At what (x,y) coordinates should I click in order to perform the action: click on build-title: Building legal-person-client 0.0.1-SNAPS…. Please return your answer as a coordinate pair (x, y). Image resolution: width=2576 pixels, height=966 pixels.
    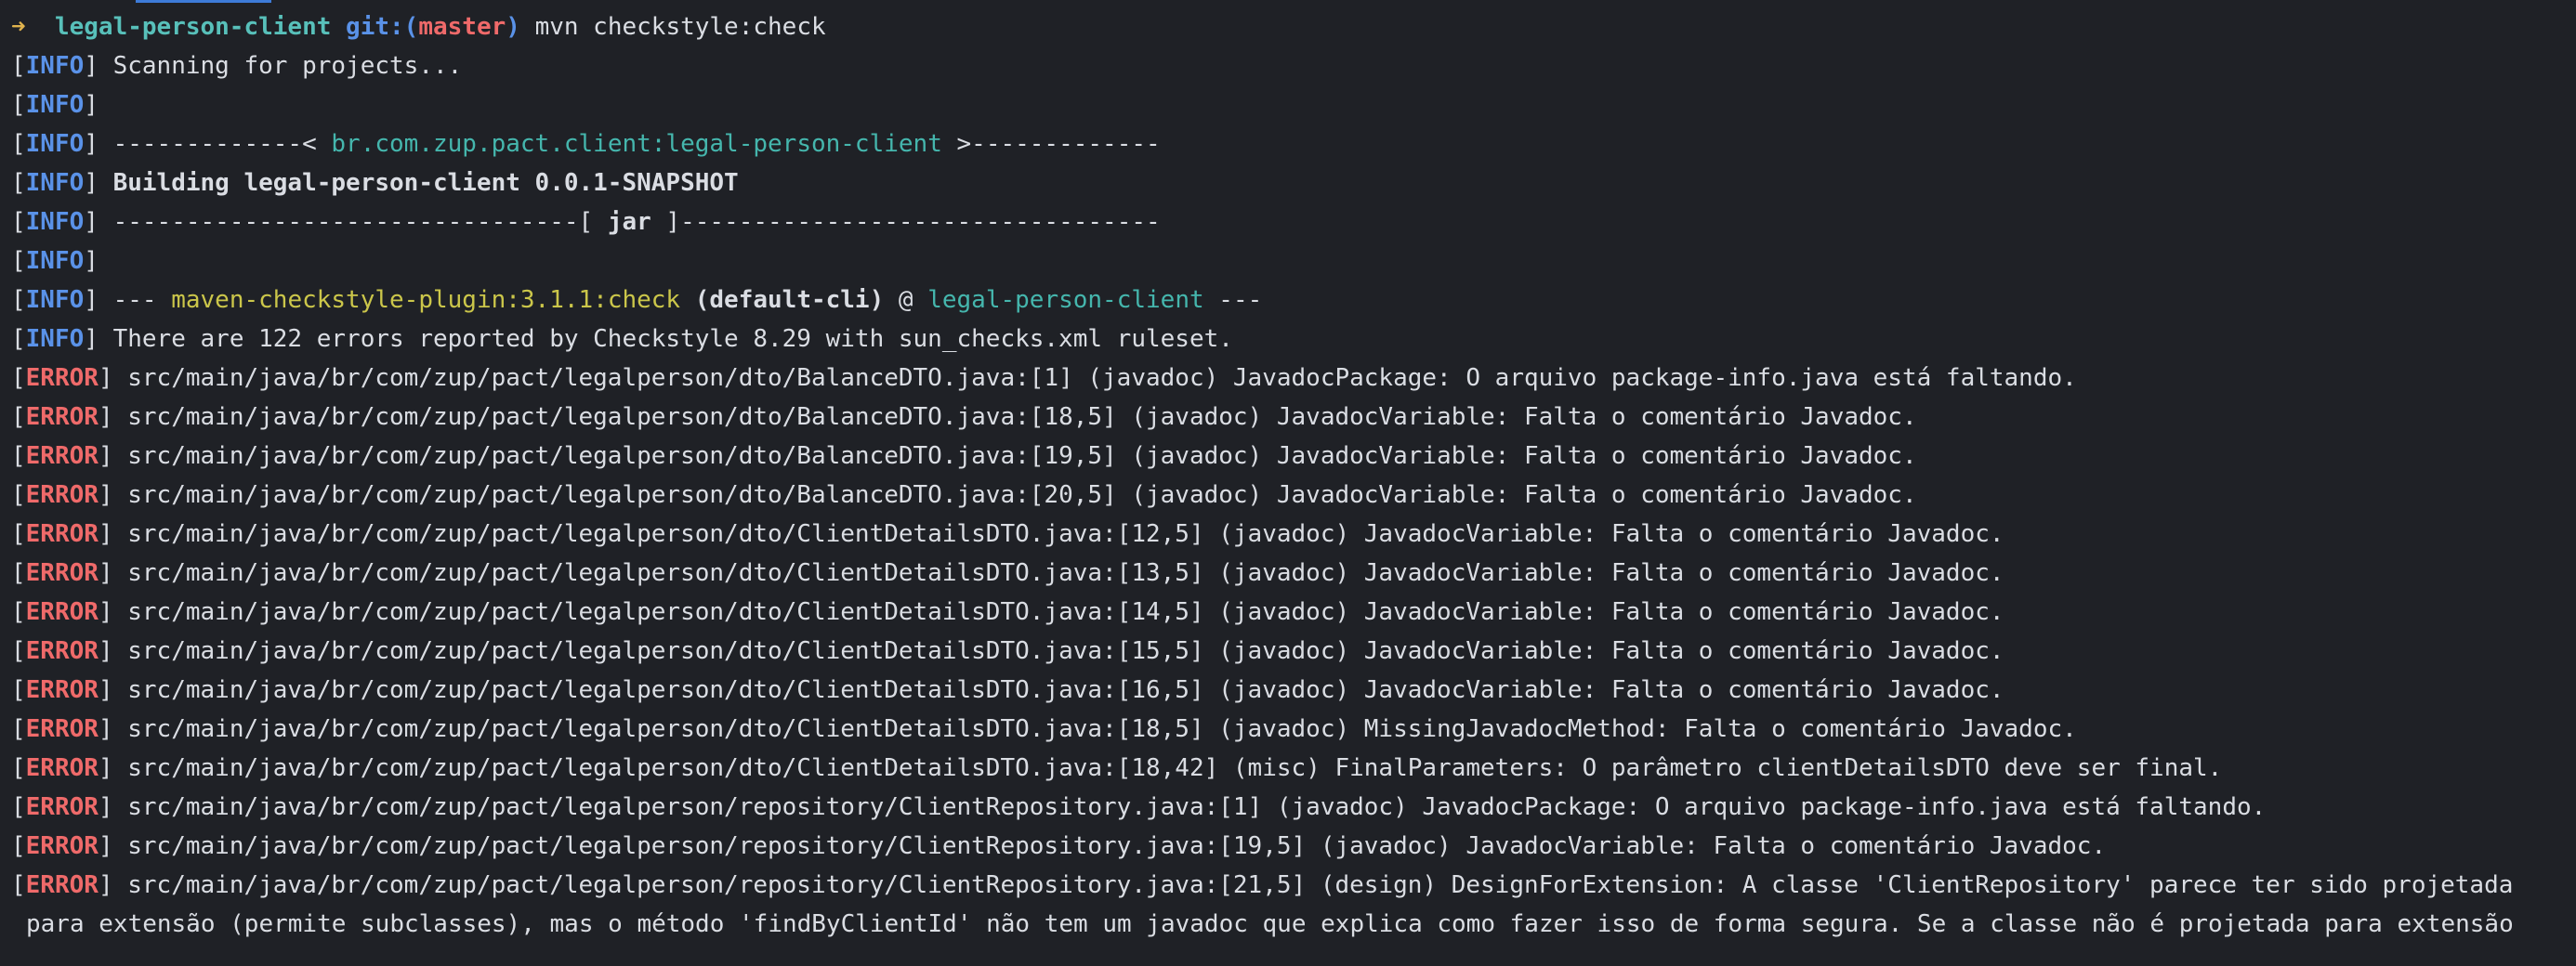
    Looking at the image, I should click on (425, 183).